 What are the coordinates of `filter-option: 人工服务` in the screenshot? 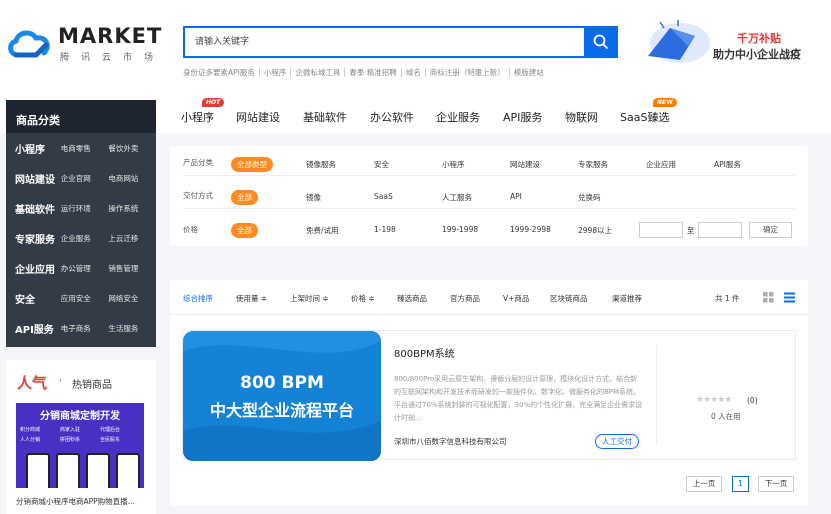 It's located at (457, 197).